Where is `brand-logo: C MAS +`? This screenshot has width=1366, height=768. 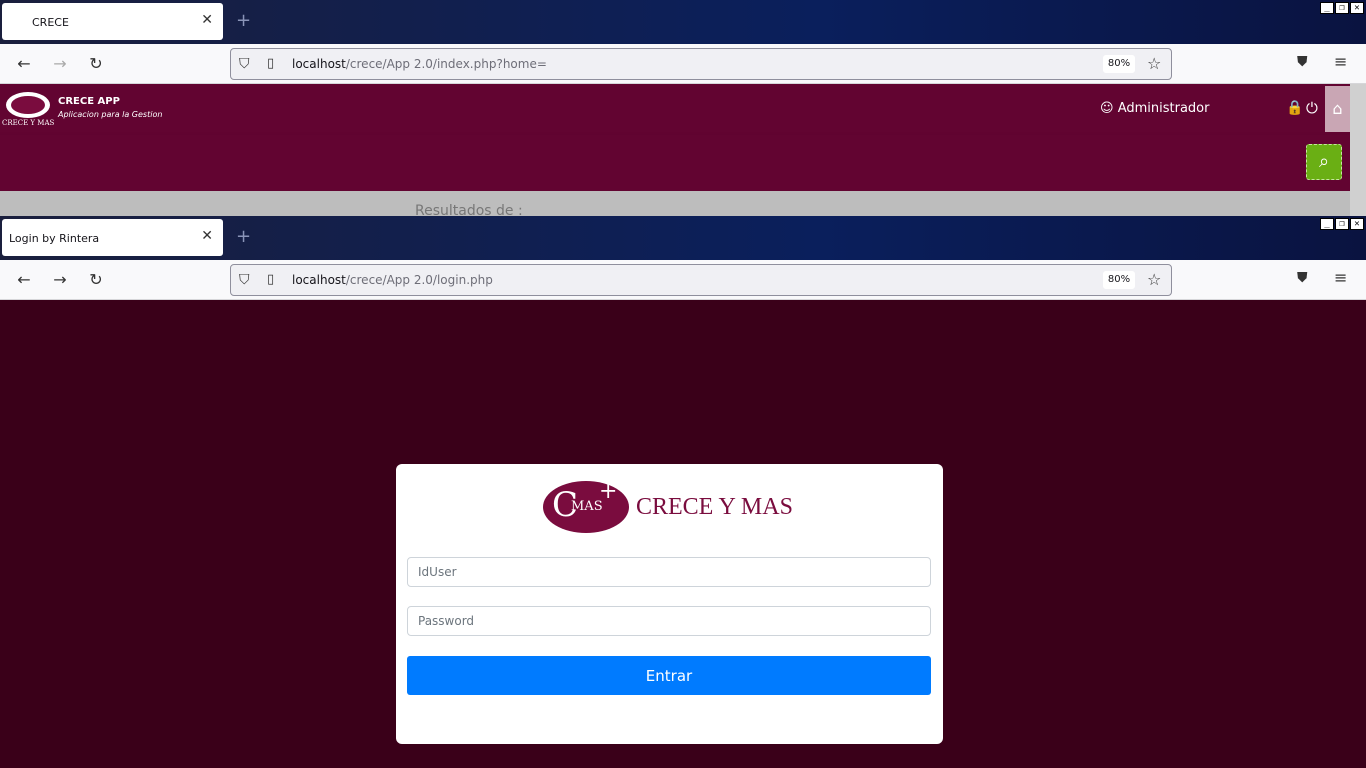 brand-logo: C MAS + is located at coordinates (586, 506).